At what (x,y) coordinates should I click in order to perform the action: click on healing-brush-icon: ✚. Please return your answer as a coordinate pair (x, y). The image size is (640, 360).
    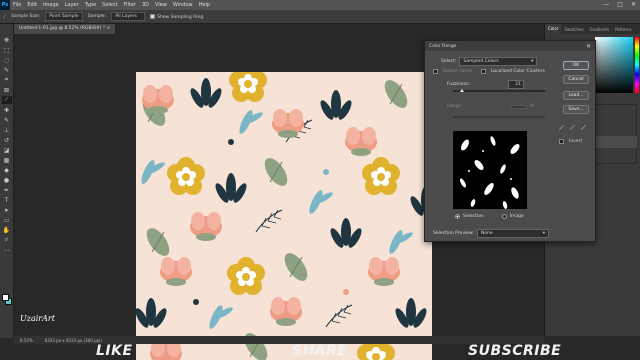
    Looking at the image, I should click on (7, 110).